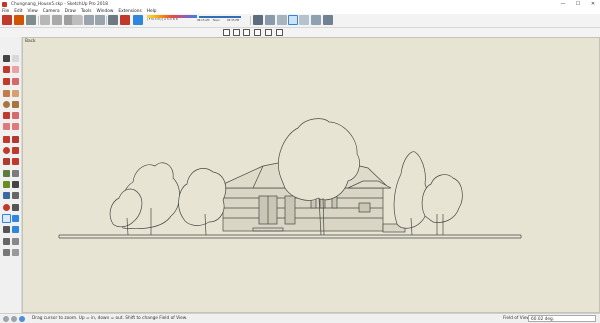  I want to click on polygon-icon, so click(15, 104).